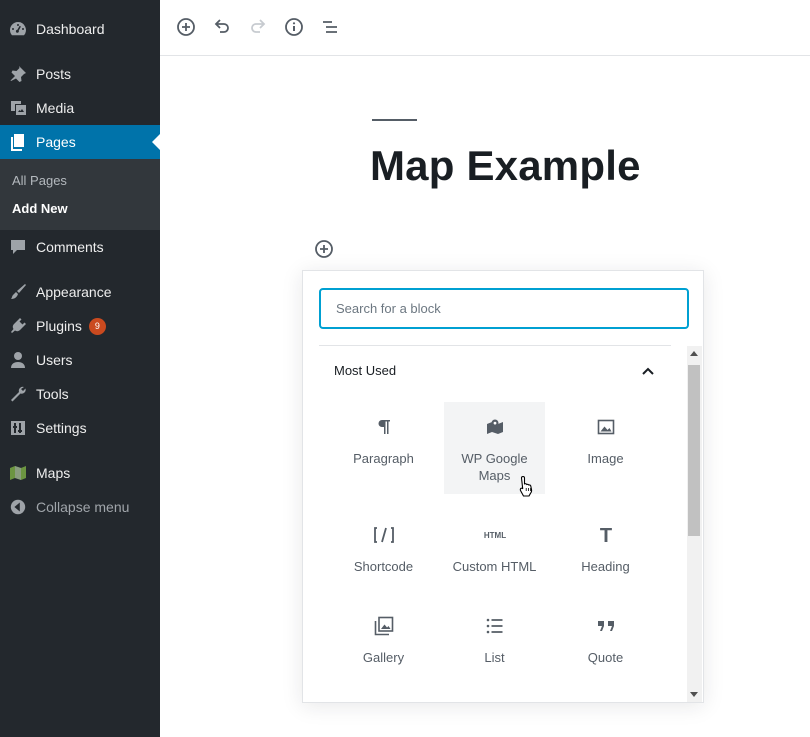 The image size is (810, 737). I want to click on content-info-button, so click(294, 27).